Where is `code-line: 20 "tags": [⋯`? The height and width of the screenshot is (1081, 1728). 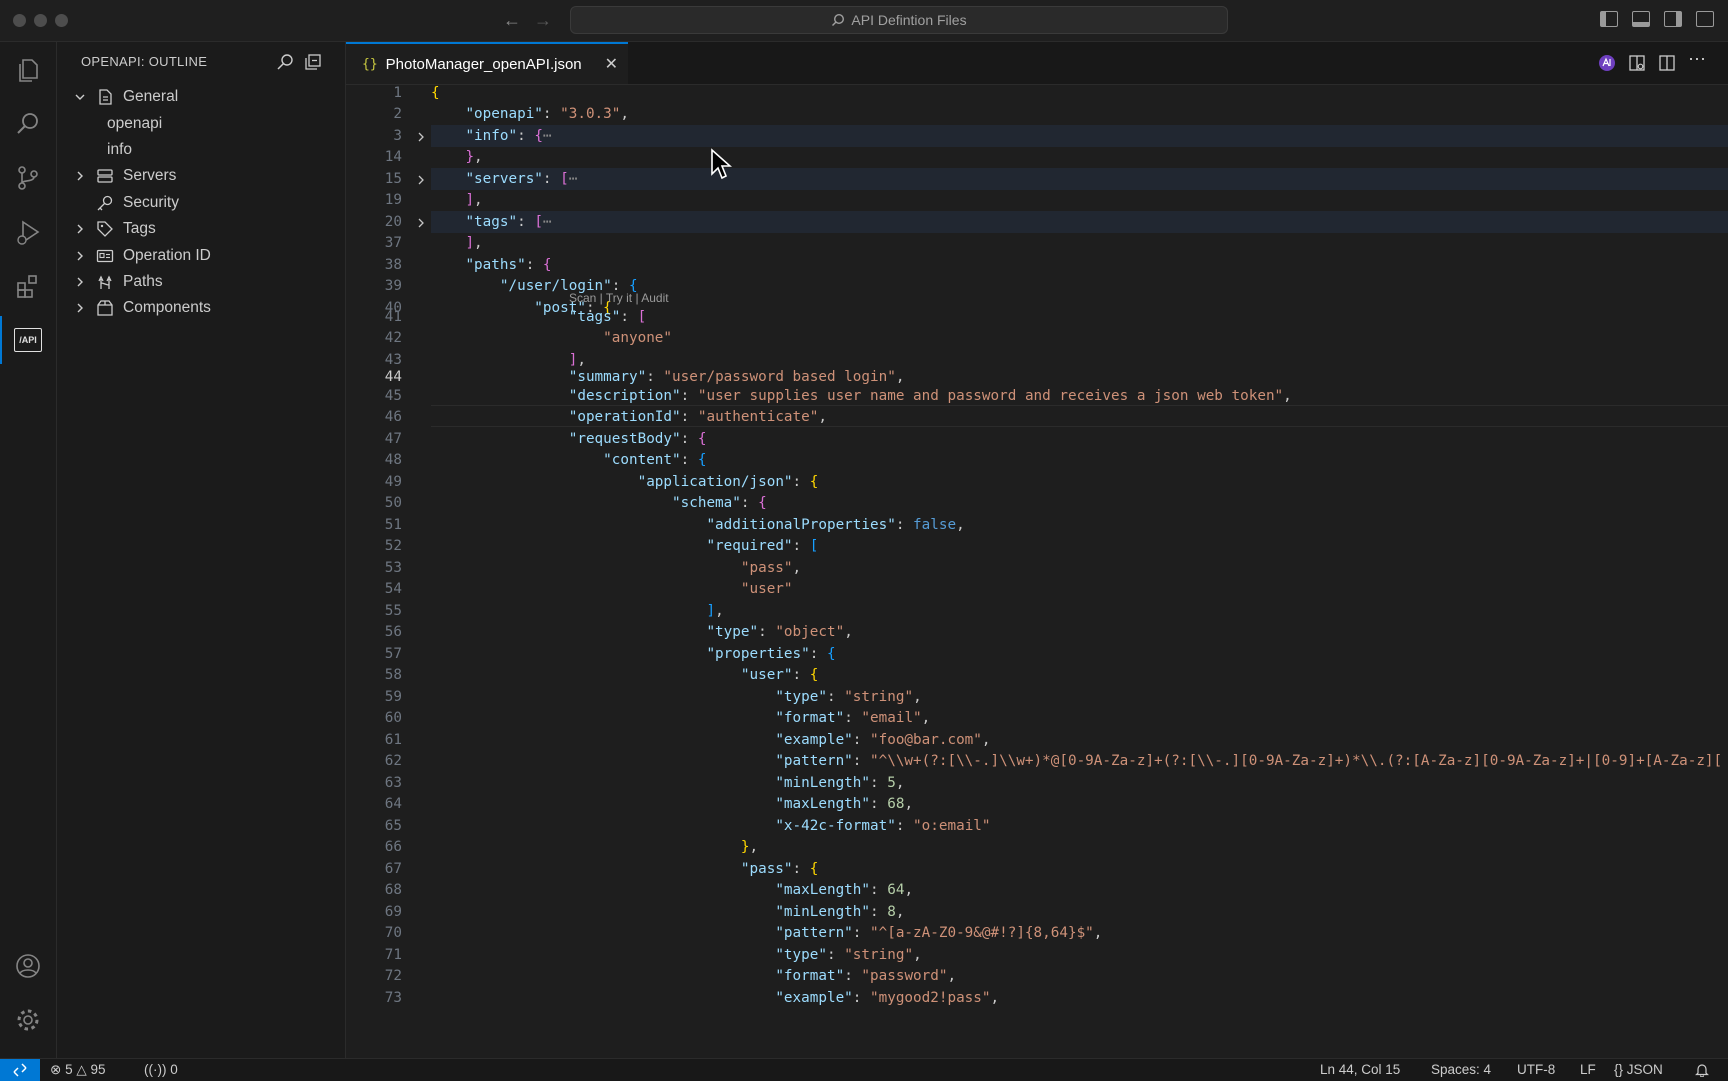 code-line: 20 "tags": [⋯ is located at coordinates (1037, 223).